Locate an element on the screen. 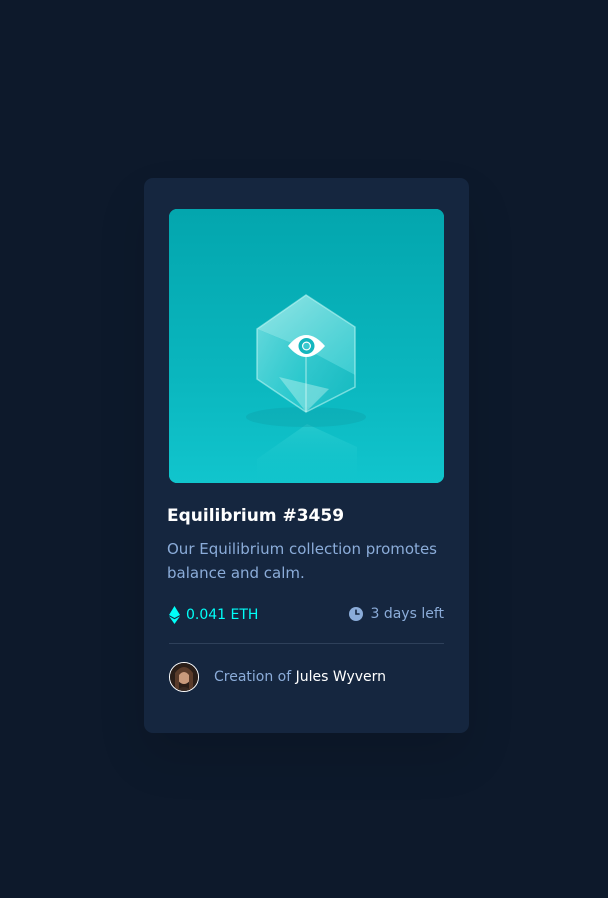 Image resolution: width=608 pixels, height=898 pixels. clock-icon is located at coordinates (356, 614).